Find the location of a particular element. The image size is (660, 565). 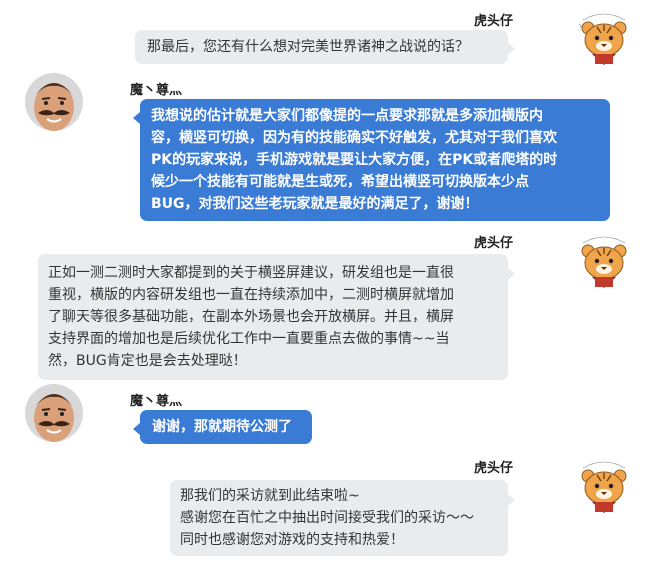

message-line: 那最后，您还有什么想对完美世界诸神之战说的话？ is located at coordinates (308, 47).